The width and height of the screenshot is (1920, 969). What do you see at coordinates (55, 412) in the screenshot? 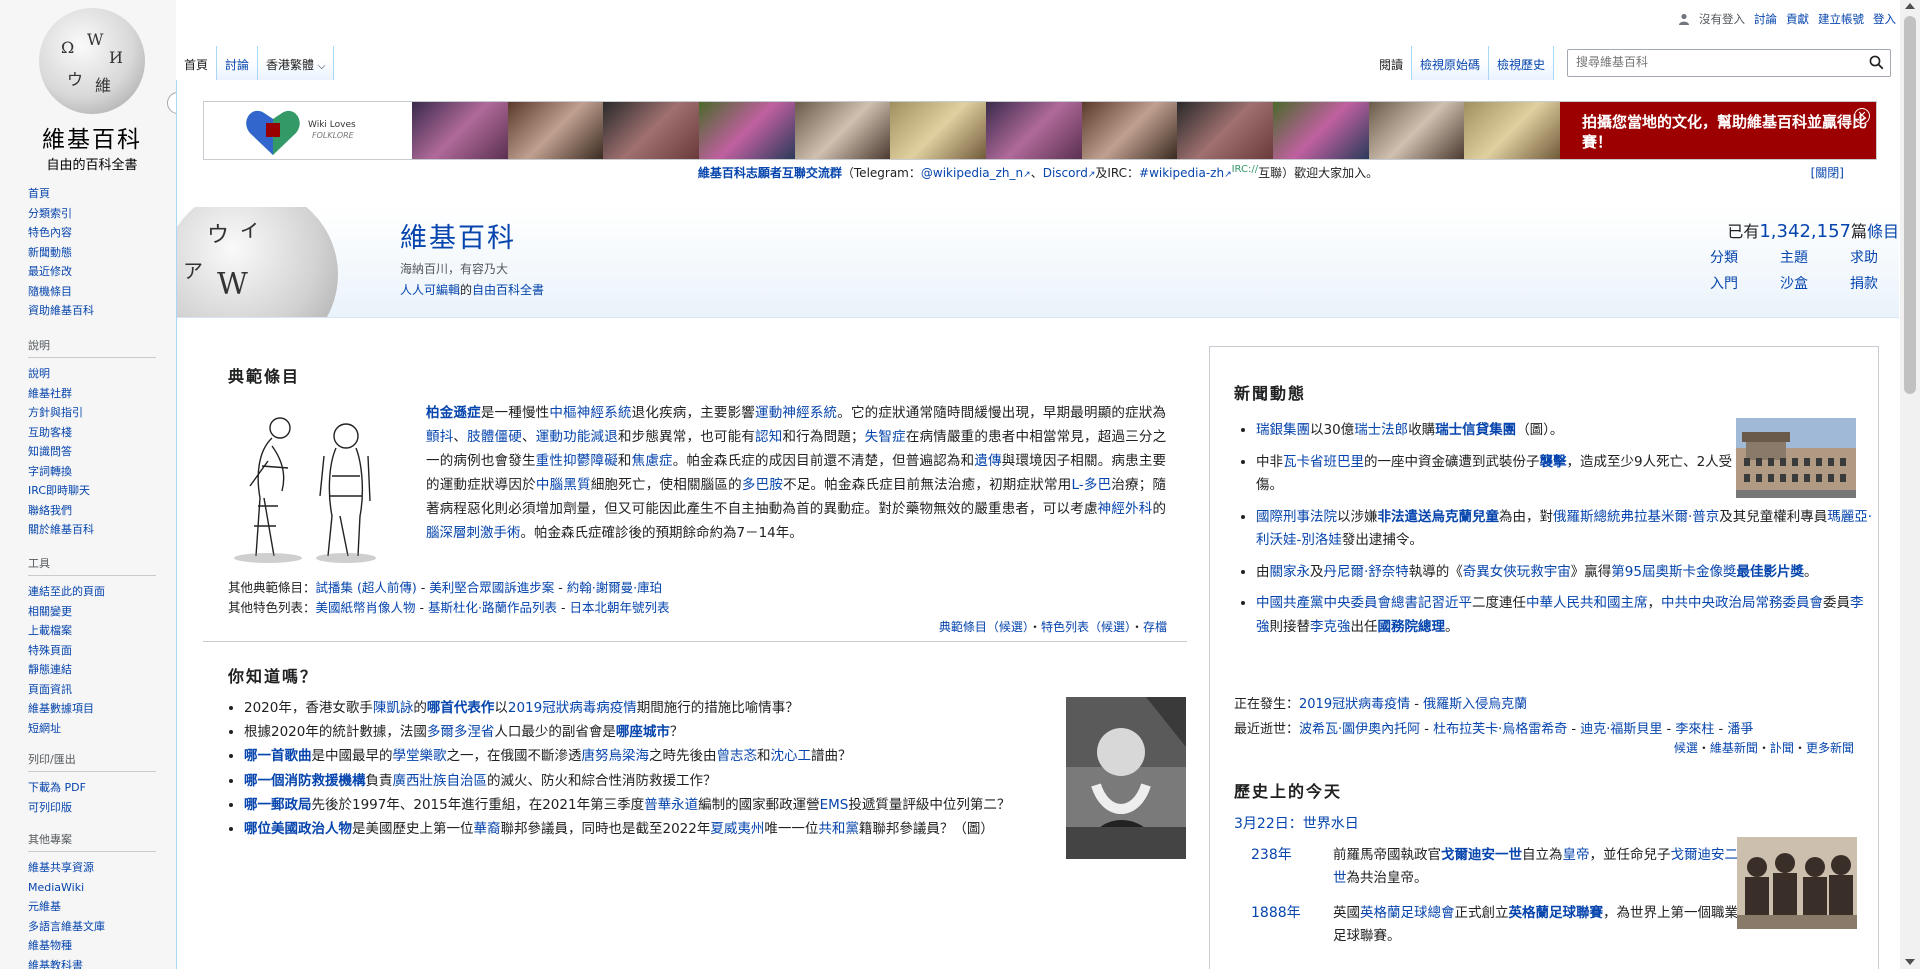
I see `nav-help-link: 方針與指引` at bounding box center [55, 412].